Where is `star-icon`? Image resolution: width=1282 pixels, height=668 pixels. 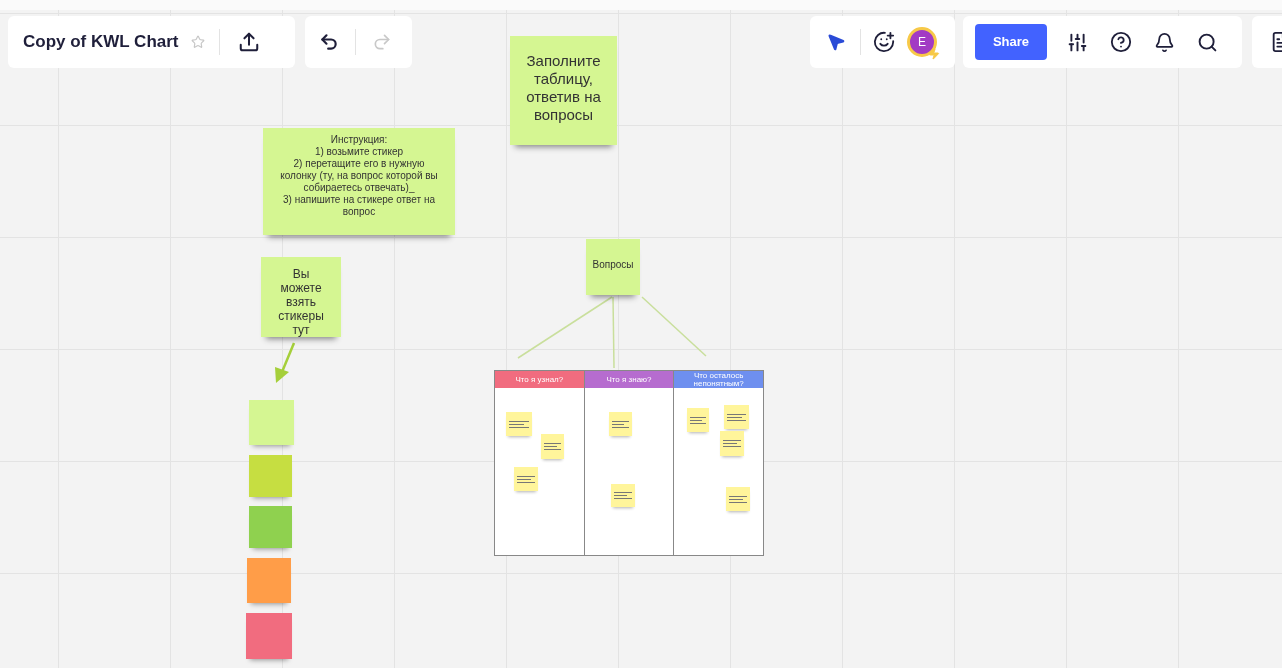
star-icon is located at coordinates (197, 42).